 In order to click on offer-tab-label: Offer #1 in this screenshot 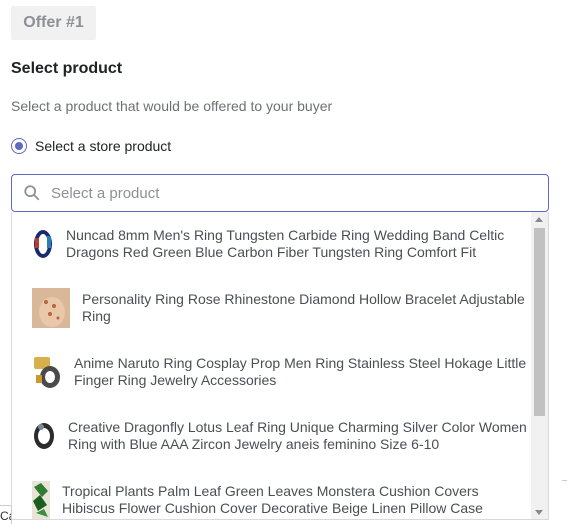, I will do `click(53, 22)`.